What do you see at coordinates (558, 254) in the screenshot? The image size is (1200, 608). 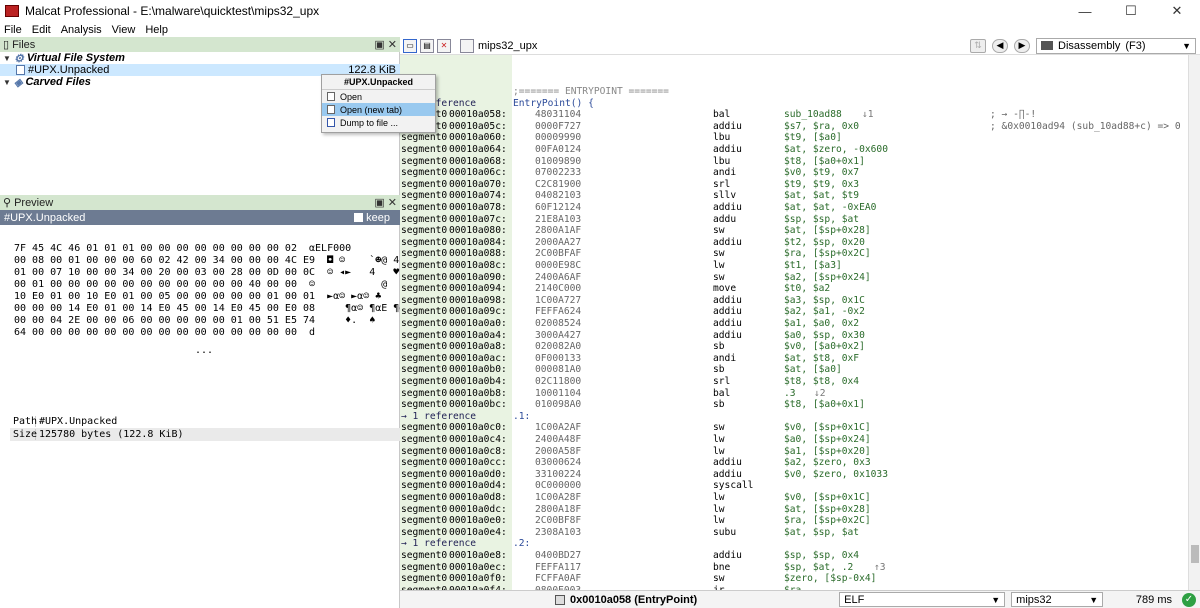 I see `instruction-bytes: 2C00BFAF` at bounding box center [558, 254].